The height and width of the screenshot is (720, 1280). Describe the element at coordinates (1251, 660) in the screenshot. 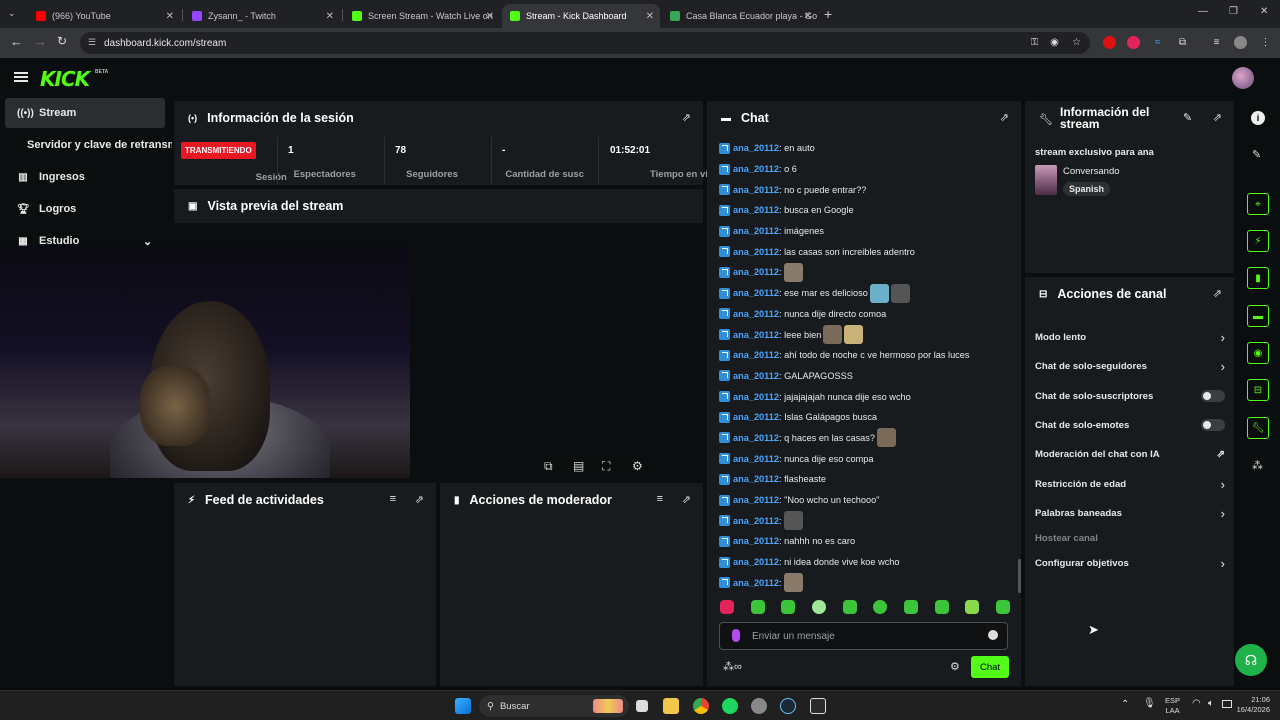

I see `support-chat-icon: ☊` at that location.